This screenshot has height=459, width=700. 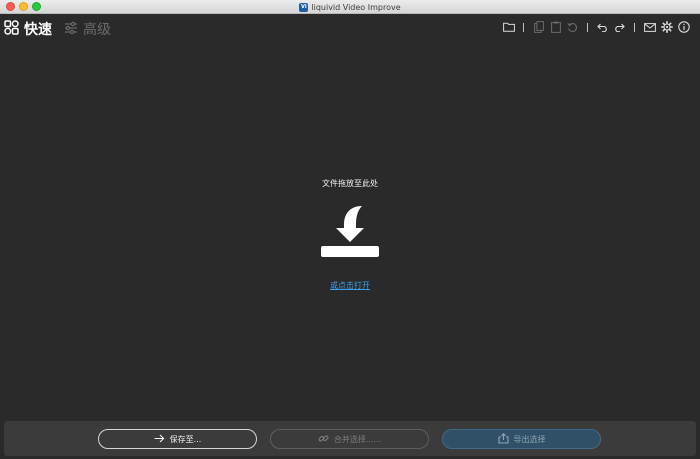 I want to click on tab-quick: 快速, so click(x=28, y=29).